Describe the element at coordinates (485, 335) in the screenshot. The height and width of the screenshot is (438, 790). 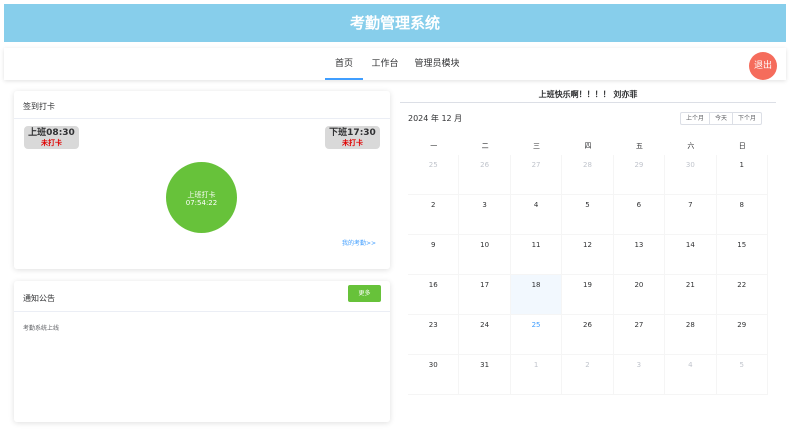
I see `calendar-day-cell: 24` at that location.